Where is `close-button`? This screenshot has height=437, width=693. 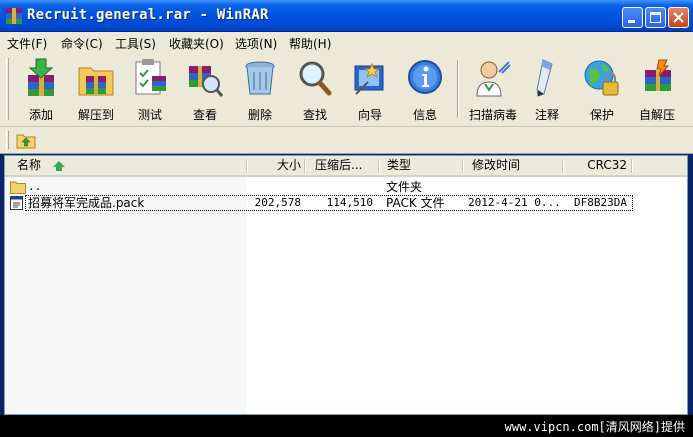
close-button is located at coordinates (678, 17).